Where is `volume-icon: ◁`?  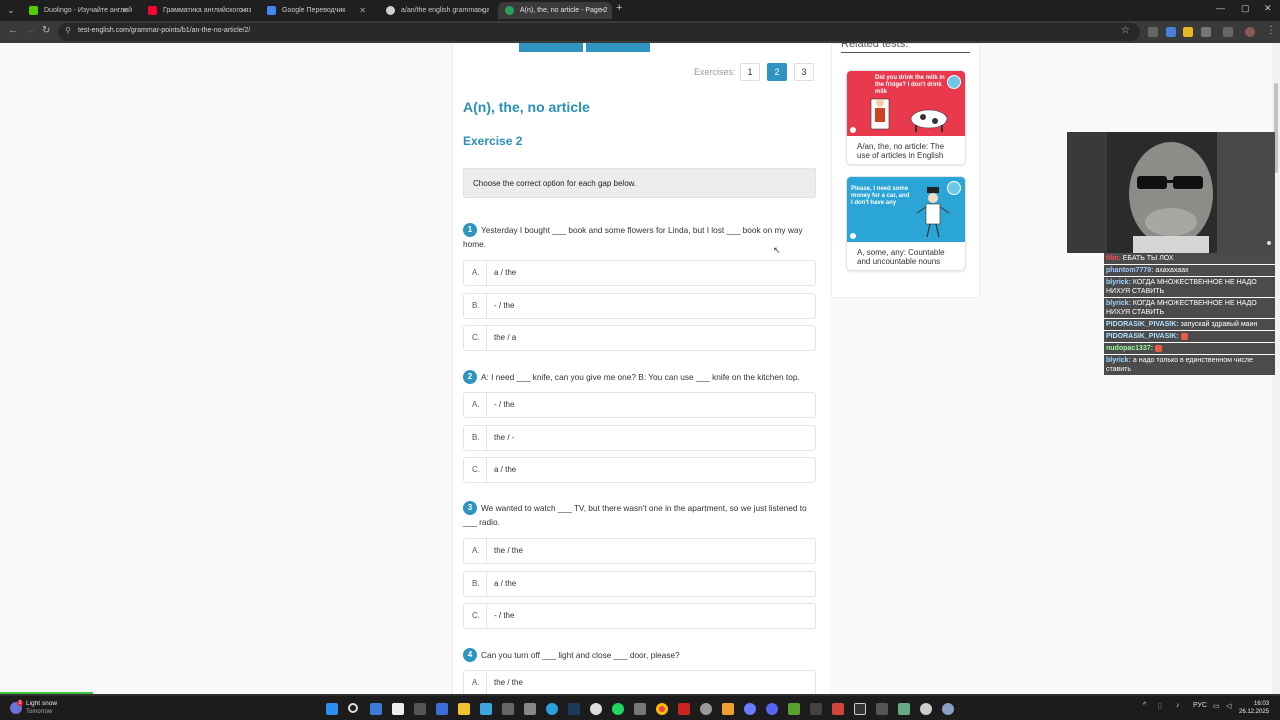 volume-icon: ◁ is located at coordinates (1228, 706).